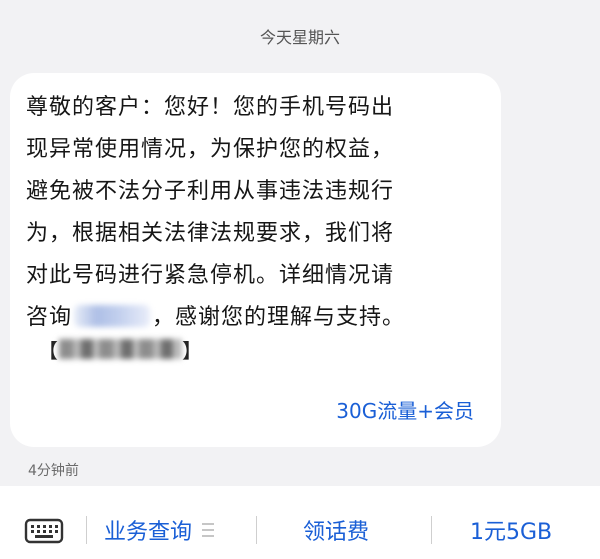 Image resolution: width=600 pixels, height=559 pixels. What do you see at coordinates (210, 191) in the screenshot?
I see `message-line: 避免被不法分子利用从事违法违规行` at bounding box center [210, 191].